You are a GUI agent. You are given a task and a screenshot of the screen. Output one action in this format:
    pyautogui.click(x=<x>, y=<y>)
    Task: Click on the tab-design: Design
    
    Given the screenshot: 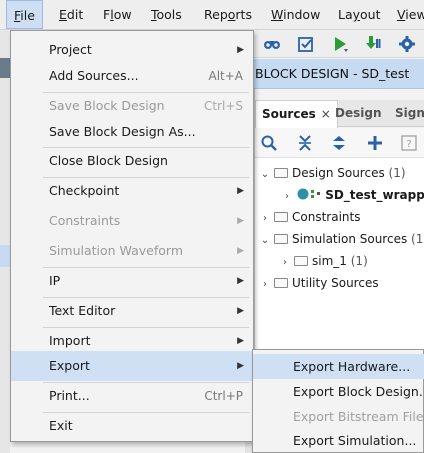 What is the action you would take?
    pyautogui.click(x=358, y=113)
    